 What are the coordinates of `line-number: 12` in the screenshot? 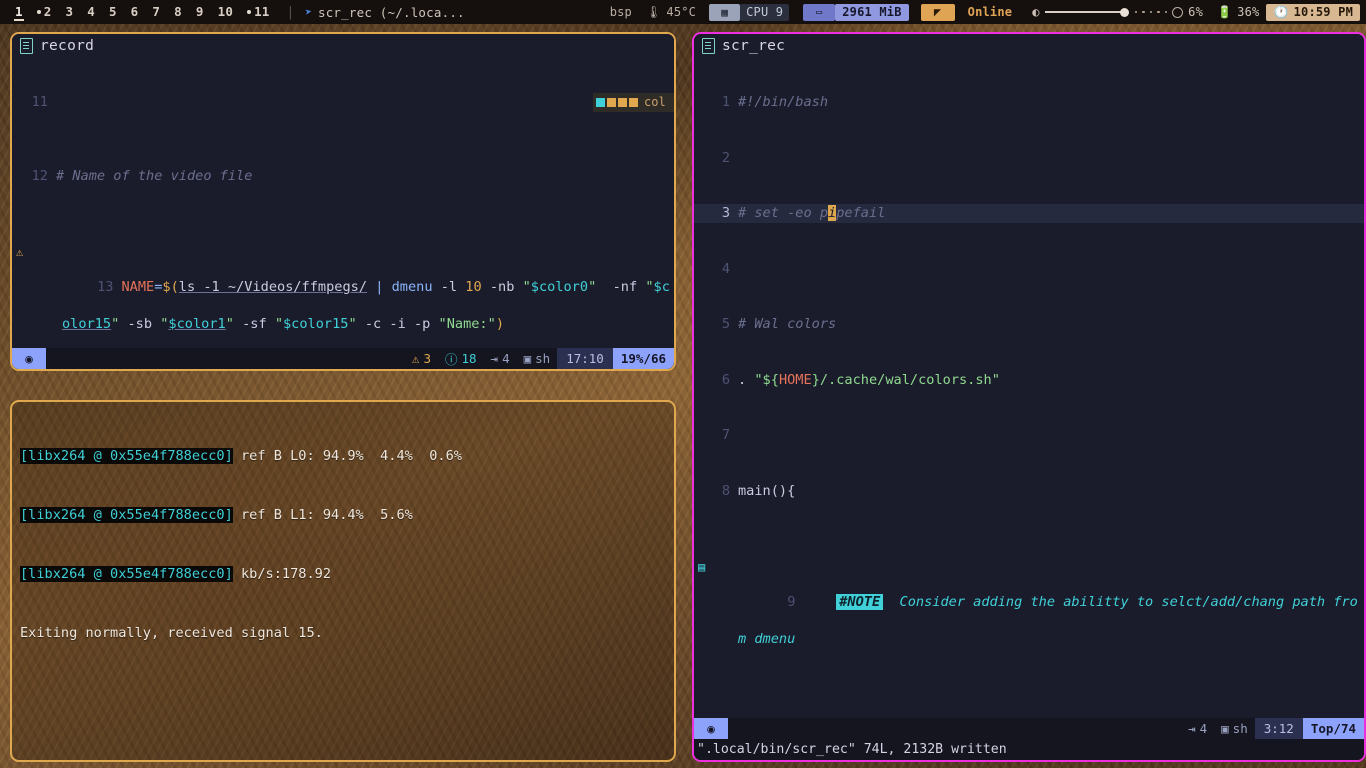 It's located at (39, 176).